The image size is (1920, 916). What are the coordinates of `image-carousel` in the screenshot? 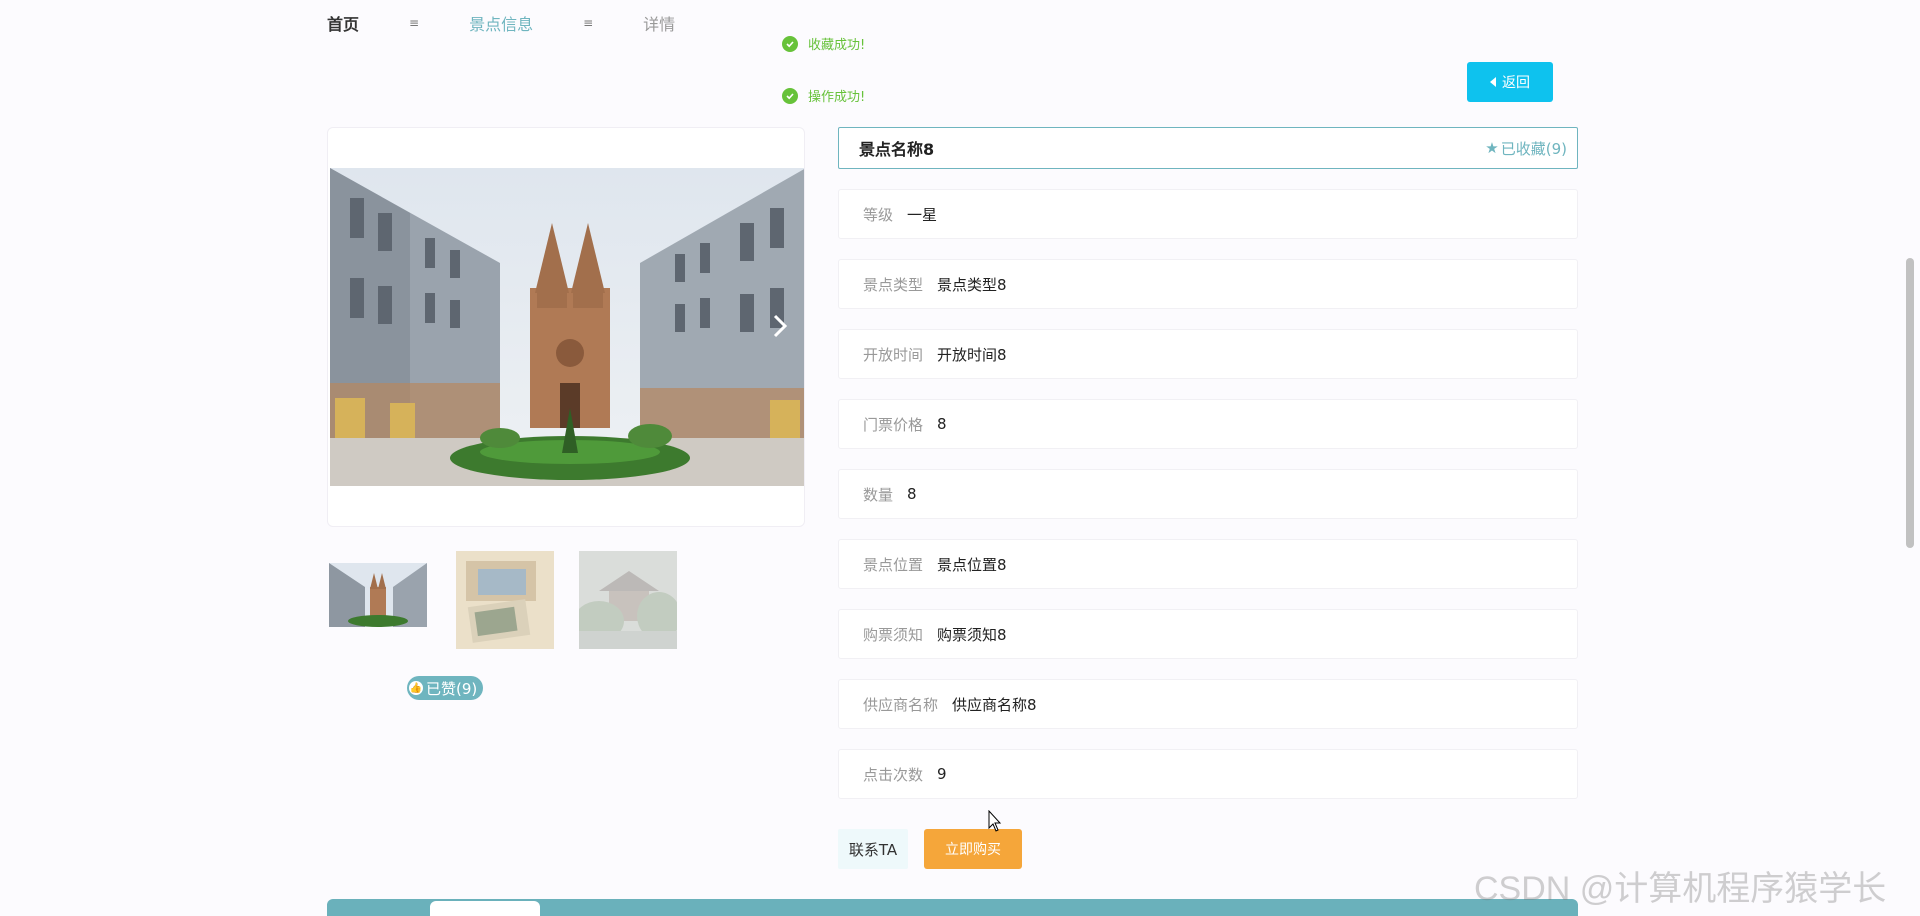 It's located at (566, 327).